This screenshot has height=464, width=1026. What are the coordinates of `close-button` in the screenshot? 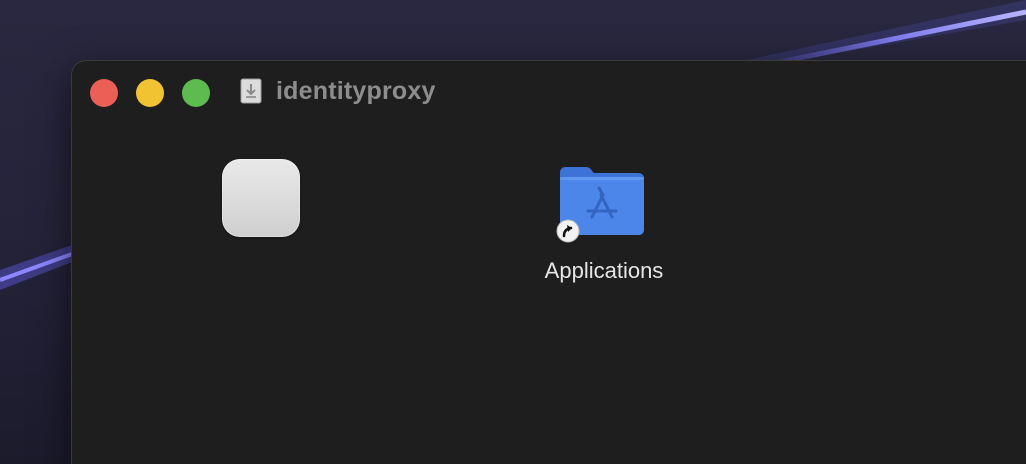 It's located at (104, 93).